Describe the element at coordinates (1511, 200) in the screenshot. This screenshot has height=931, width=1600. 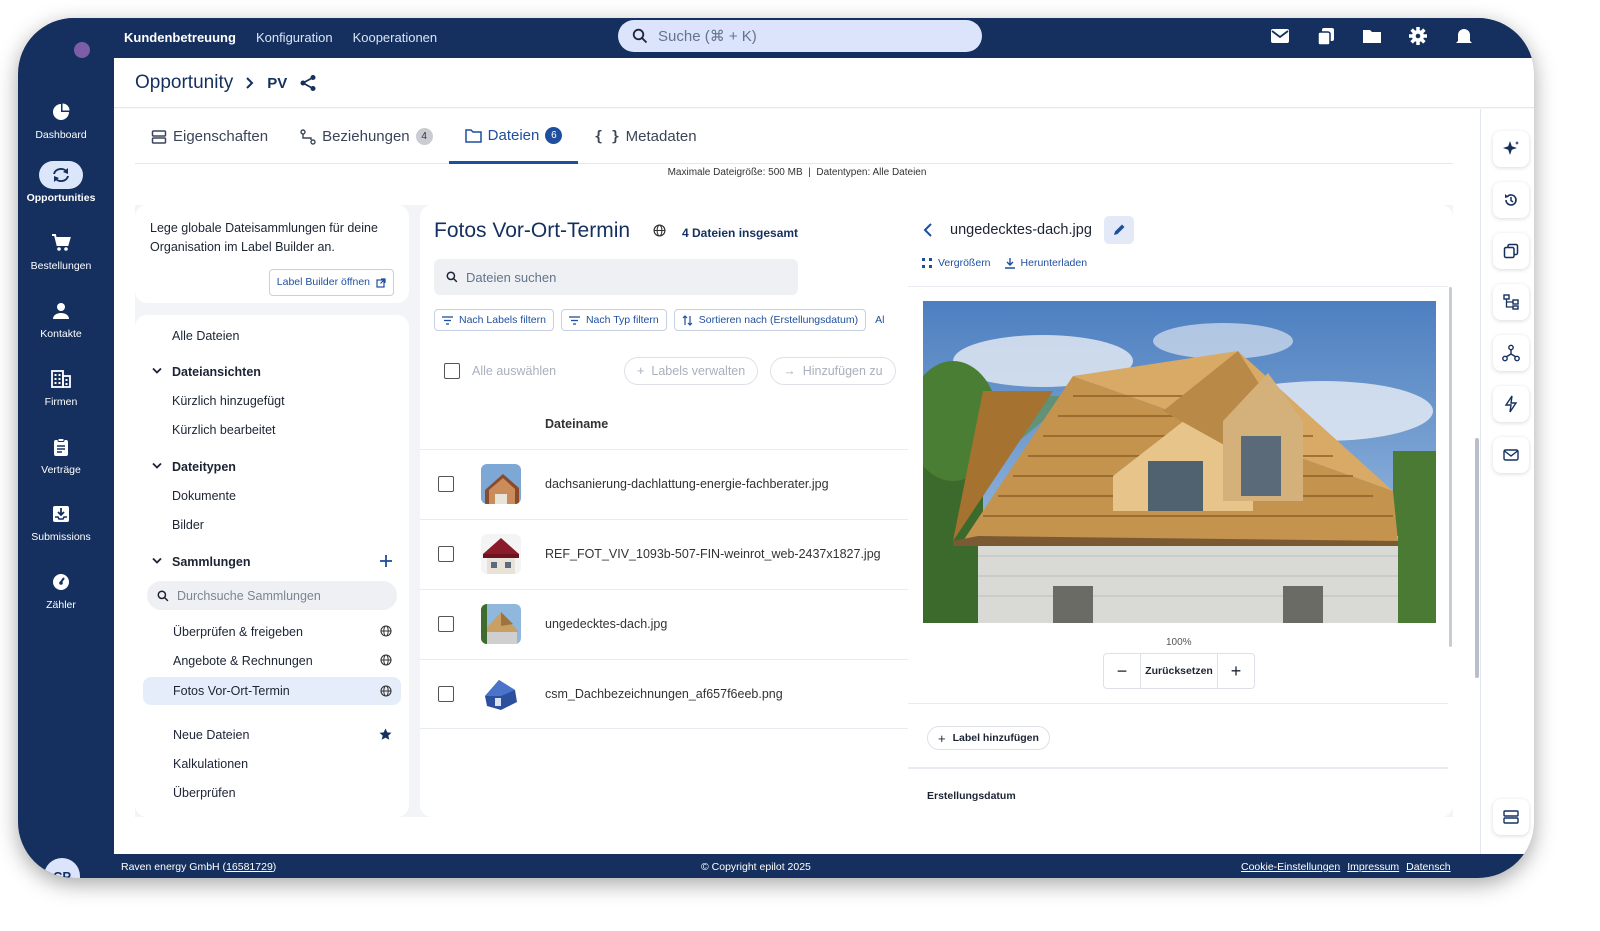
I see `history-button` at that location.